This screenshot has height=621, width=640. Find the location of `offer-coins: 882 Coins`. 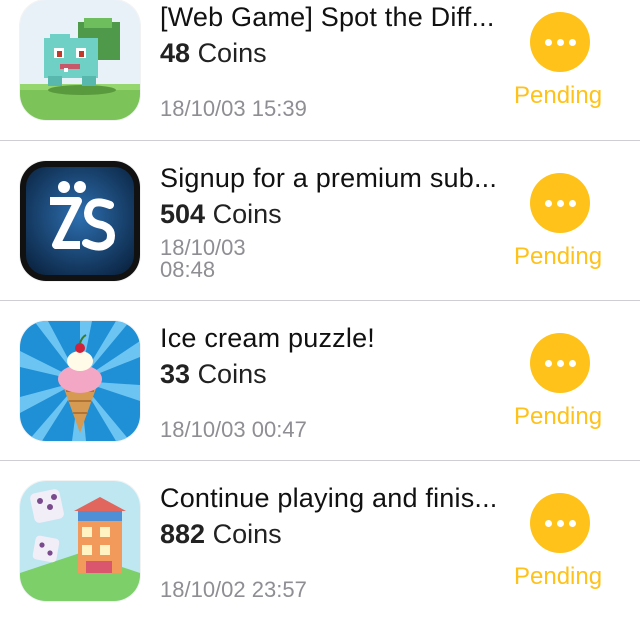

offer-coins: 882 Coins is located at coordinates (221, 534).